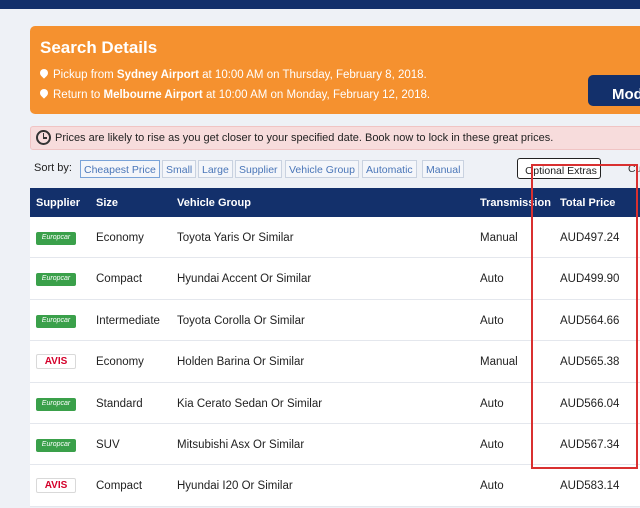 The image size is (640, 508). I want to click on search-details-title: Search Details, so click(99, 47).